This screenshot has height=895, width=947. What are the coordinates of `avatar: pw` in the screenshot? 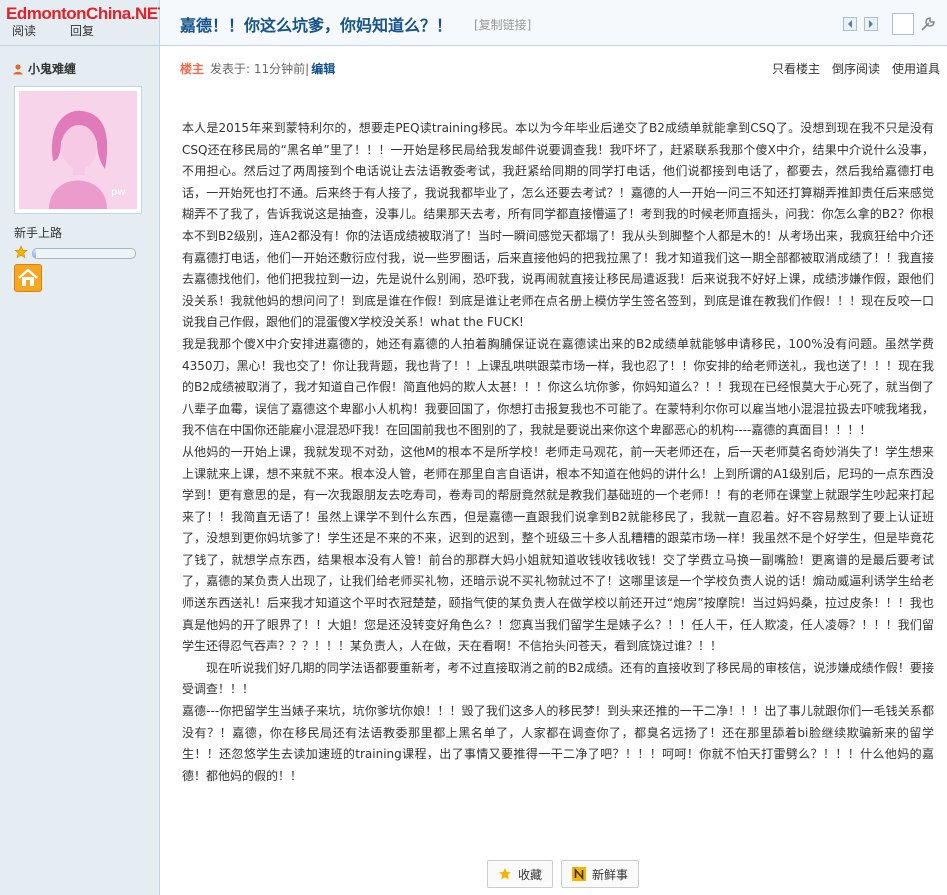 It's located at (78, 150).